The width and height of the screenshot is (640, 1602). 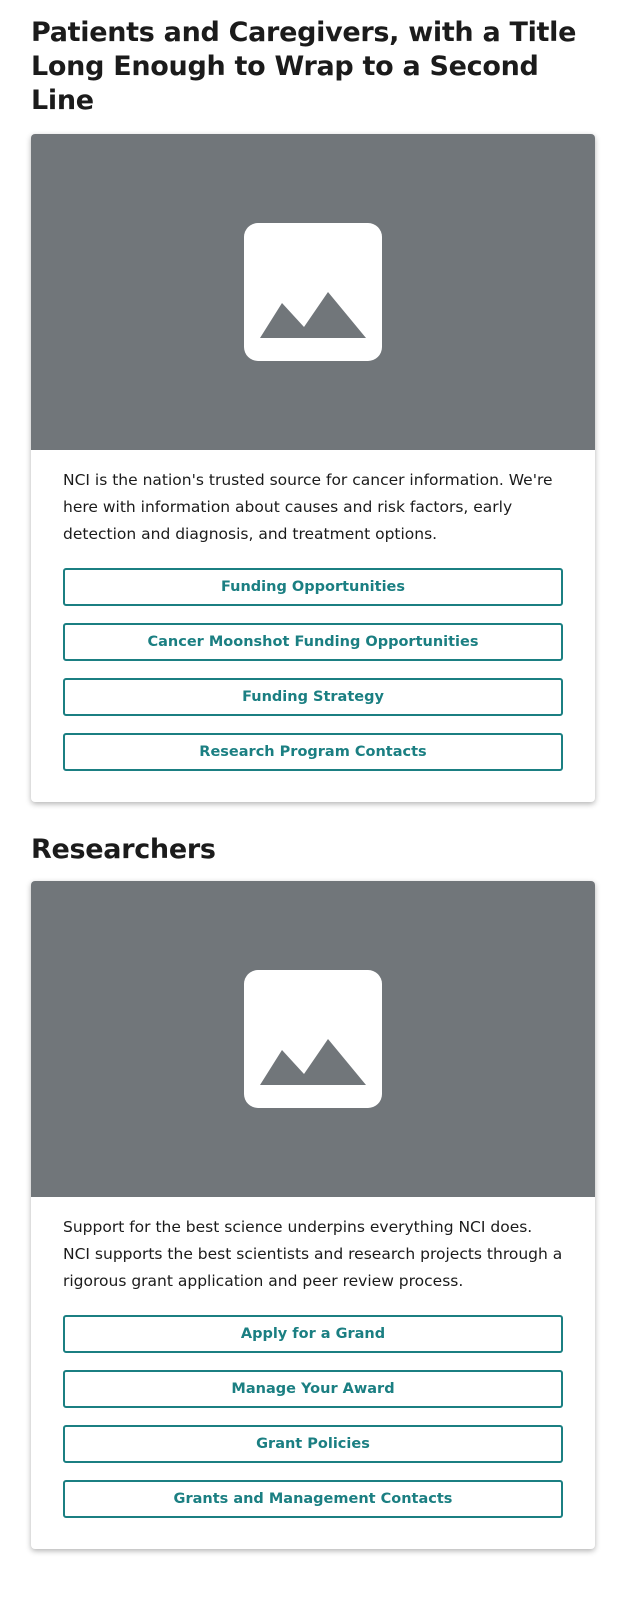 What do you see at coordinates (313, 587) in the screenshot?
I see `funding-opportunities-button: Funding Opportunities` at bounding box center [313, 587].